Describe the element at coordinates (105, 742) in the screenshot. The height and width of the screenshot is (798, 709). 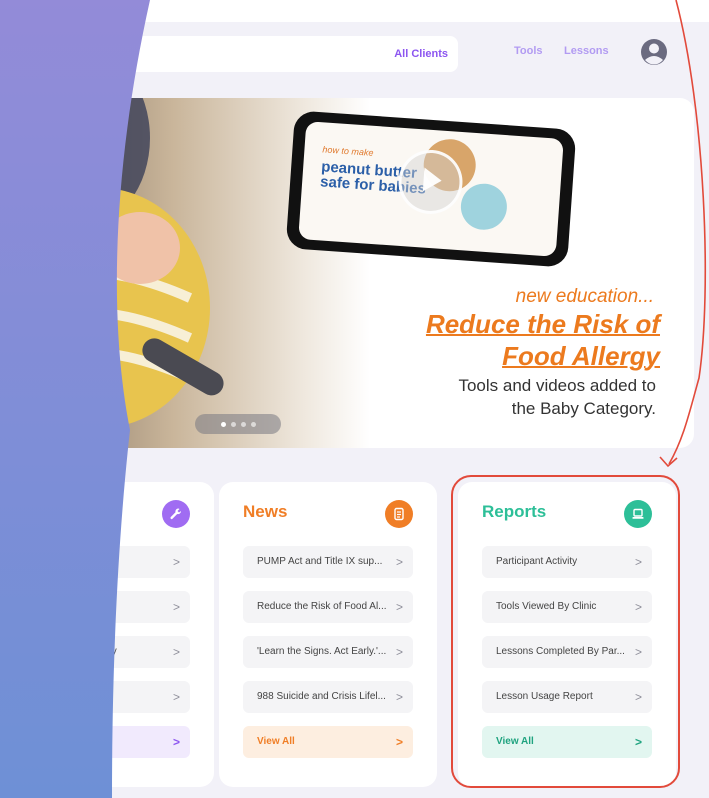
I see `view-all-button: ew All >` at that location.